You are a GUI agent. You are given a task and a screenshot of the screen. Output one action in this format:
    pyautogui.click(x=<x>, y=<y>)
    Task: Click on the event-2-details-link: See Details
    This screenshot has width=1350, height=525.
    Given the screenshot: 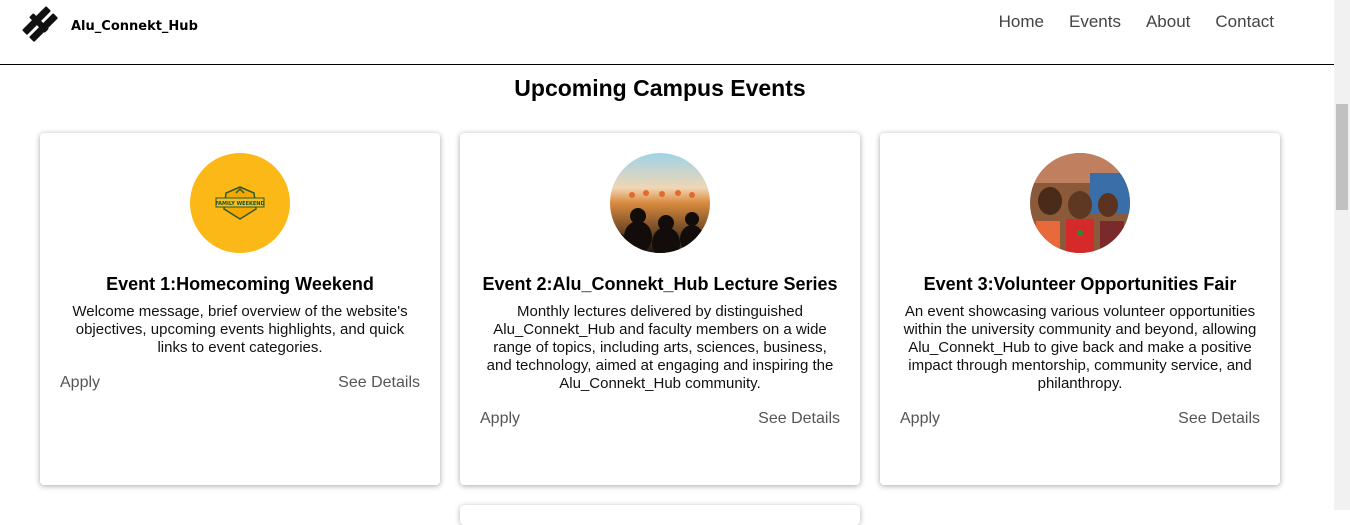 What is the action you would take?
    pyautogui.click(x=799, y=419)
    